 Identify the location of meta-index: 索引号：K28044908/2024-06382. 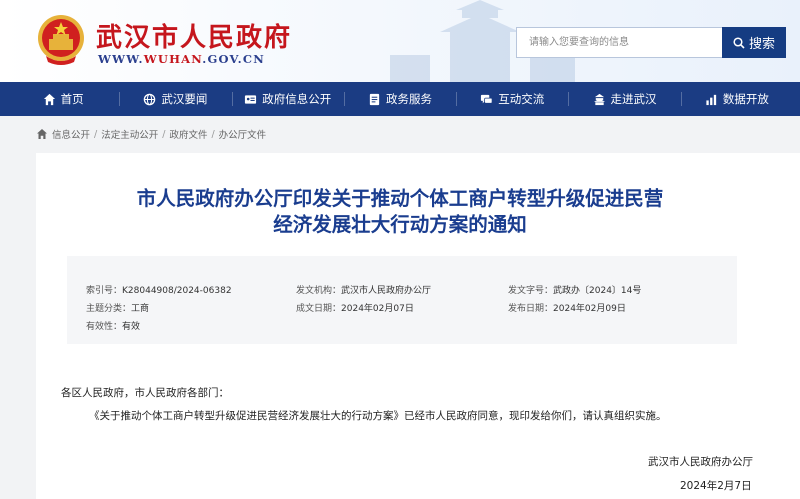
(159, 289).